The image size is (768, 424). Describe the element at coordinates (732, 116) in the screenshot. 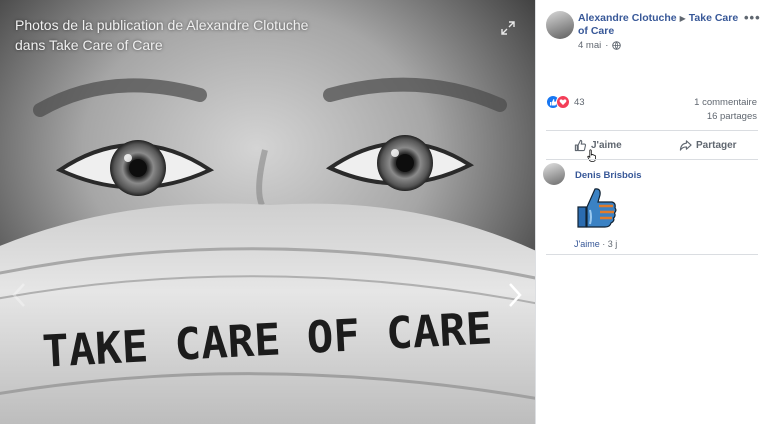

I see `shares-count-link: 16 partages` at that location.